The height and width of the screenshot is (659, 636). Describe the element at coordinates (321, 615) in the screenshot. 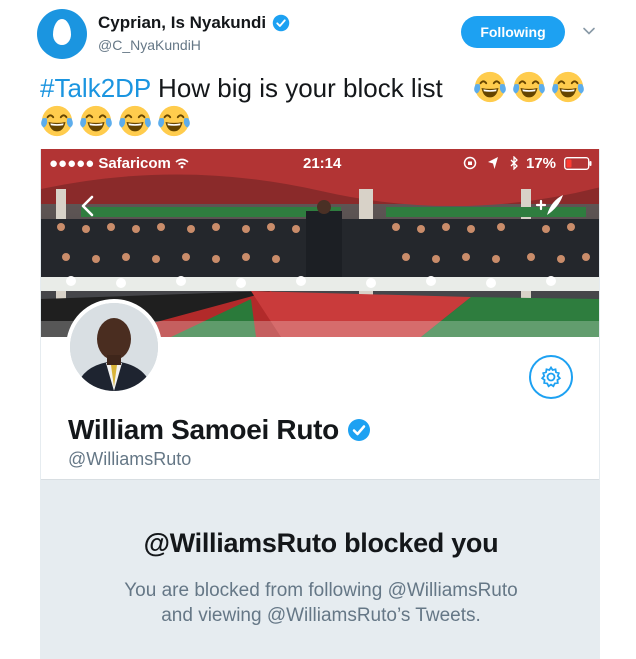

I see `blocked-description-line-2: and viewing @WilliamsRuto’s Tweets.` at that location.